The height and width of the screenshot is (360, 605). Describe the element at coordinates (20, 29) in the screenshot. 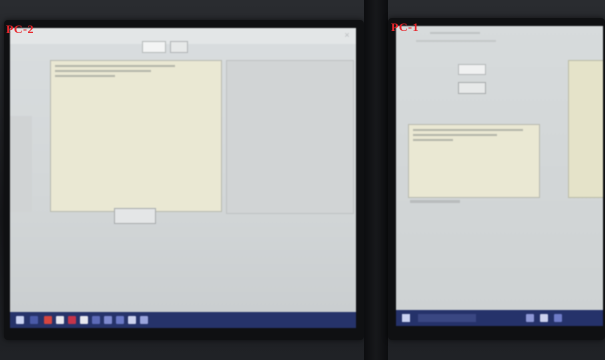

I see `pc2-label: PC-2` at that location.